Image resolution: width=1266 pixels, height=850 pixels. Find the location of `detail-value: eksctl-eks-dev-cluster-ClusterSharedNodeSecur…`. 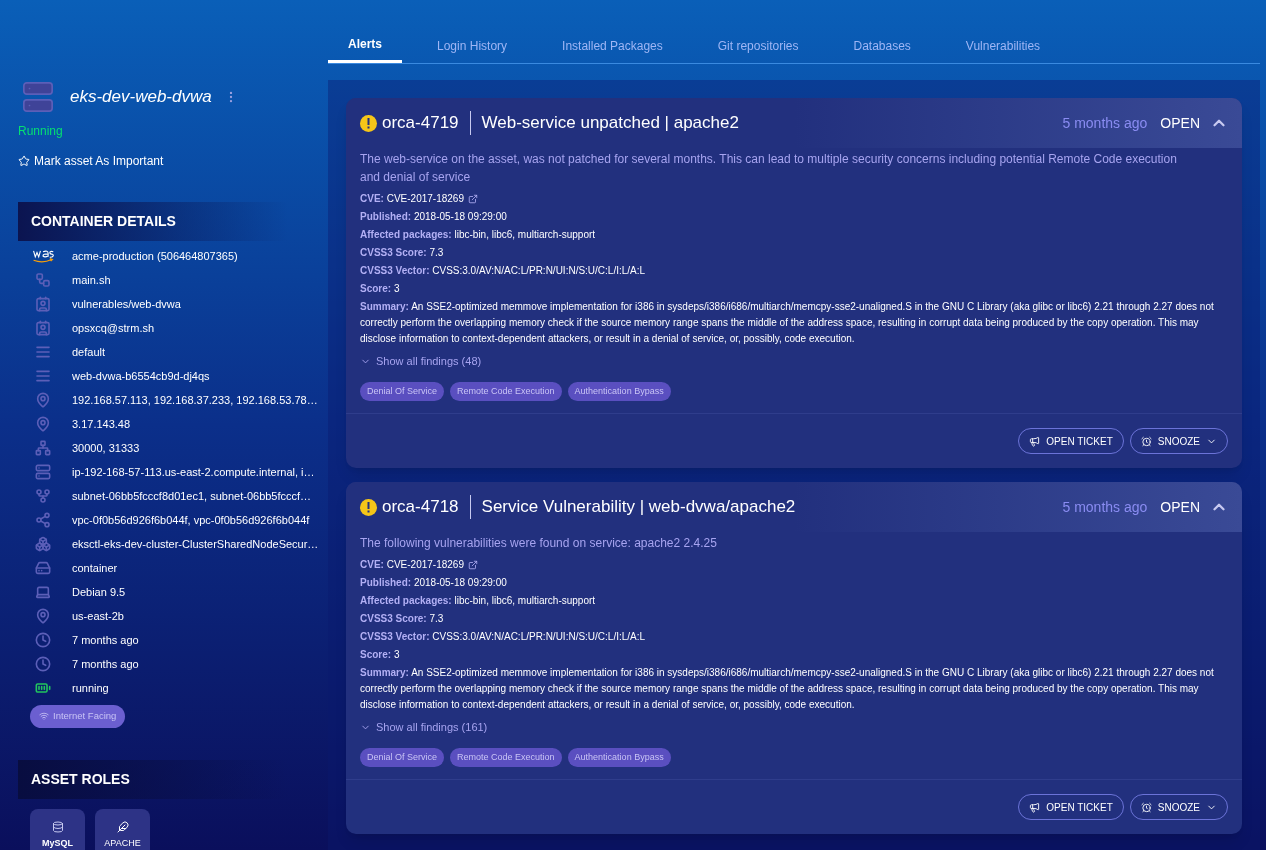

detail-value: eksctl-eks-dev-cluster-ClusterSharedNodeSecur… is located at coordinates (195, 544).